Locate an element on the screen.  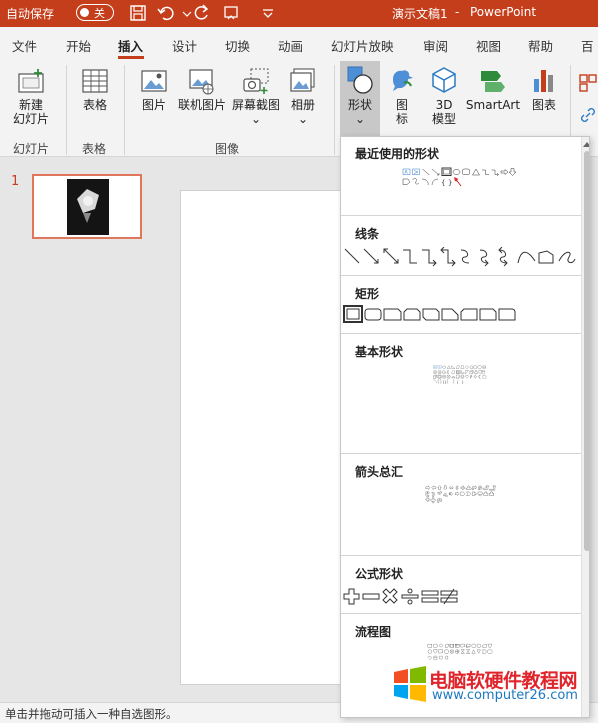
addins-icon is located at coordinates (588, 83).